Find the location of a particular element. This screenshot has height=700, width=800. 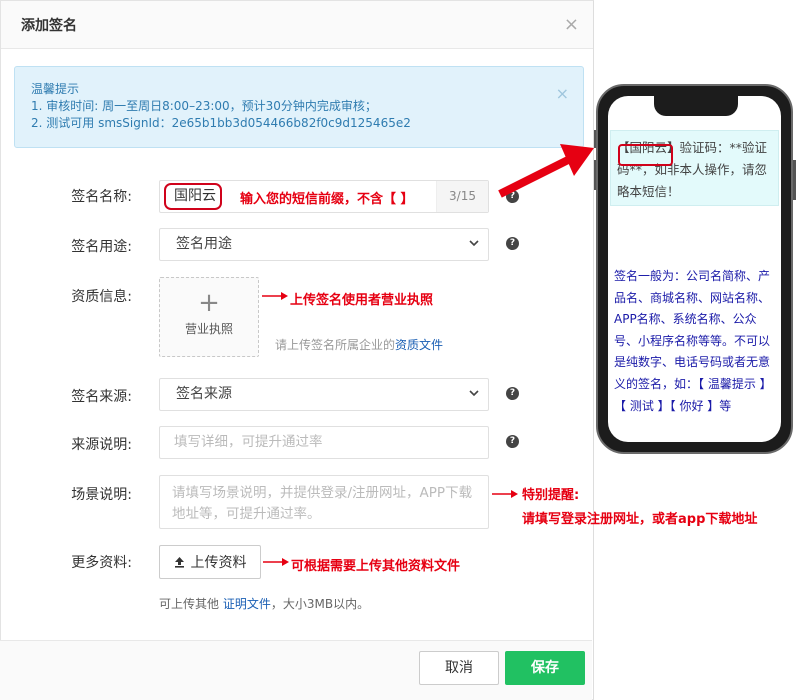

sign-name-label: 签名名称: is located at coordinates (101, 197).